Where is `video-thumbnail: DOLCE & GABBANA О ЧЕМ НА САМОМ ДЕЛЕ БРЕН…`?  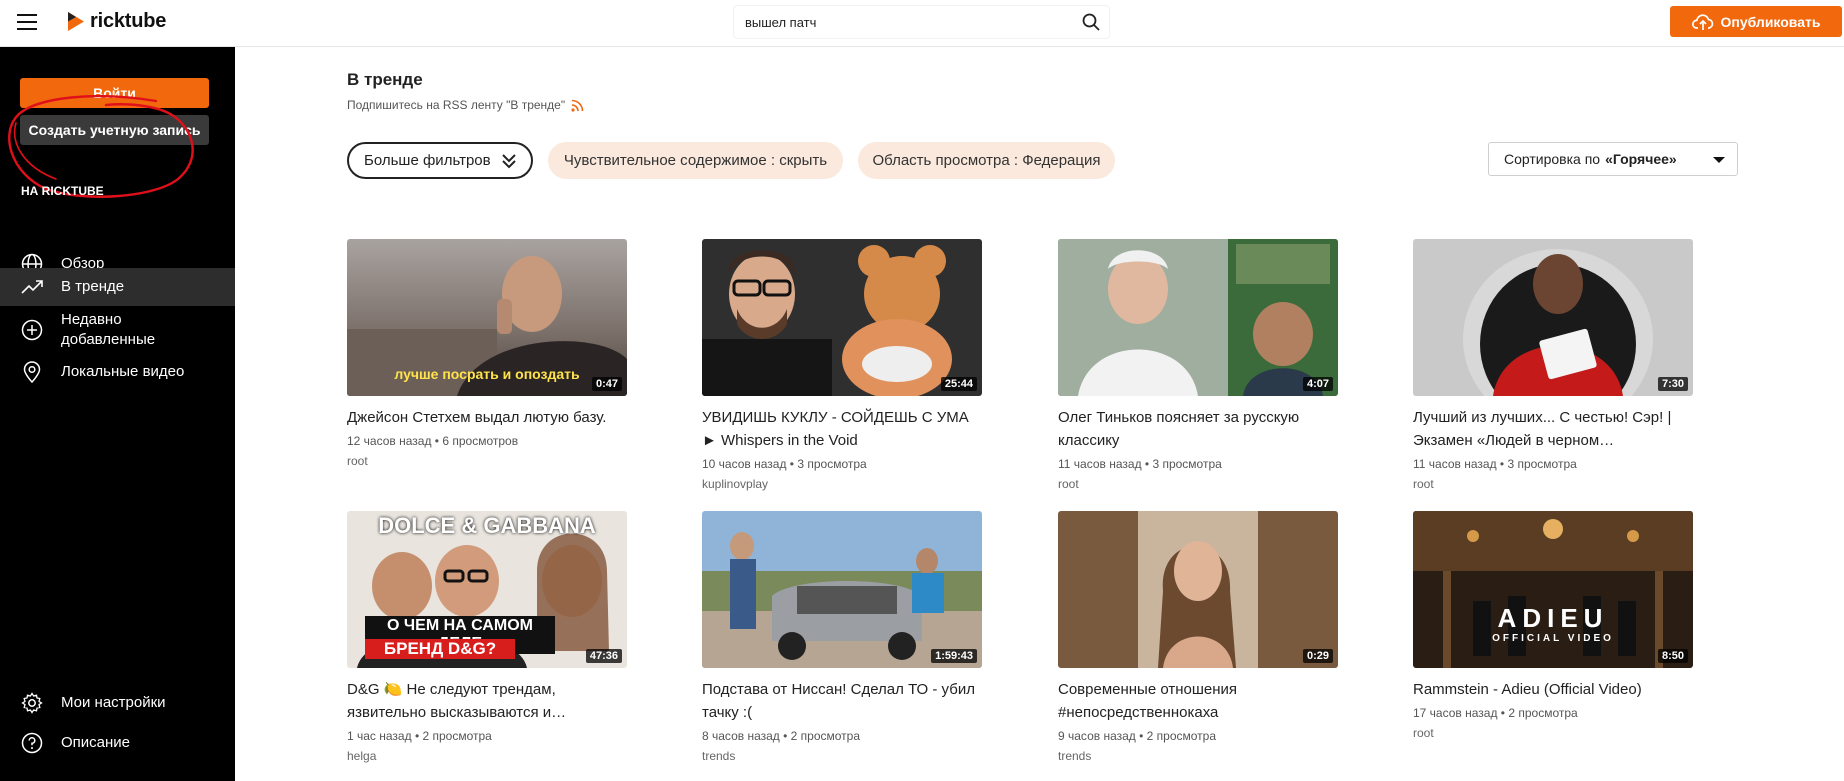
video-thumbnail: DOLCE & GABBANA О ЧЕМ НА САМОМ ДЕЛЕ БРЕН… is located at coordinates (487, 589).